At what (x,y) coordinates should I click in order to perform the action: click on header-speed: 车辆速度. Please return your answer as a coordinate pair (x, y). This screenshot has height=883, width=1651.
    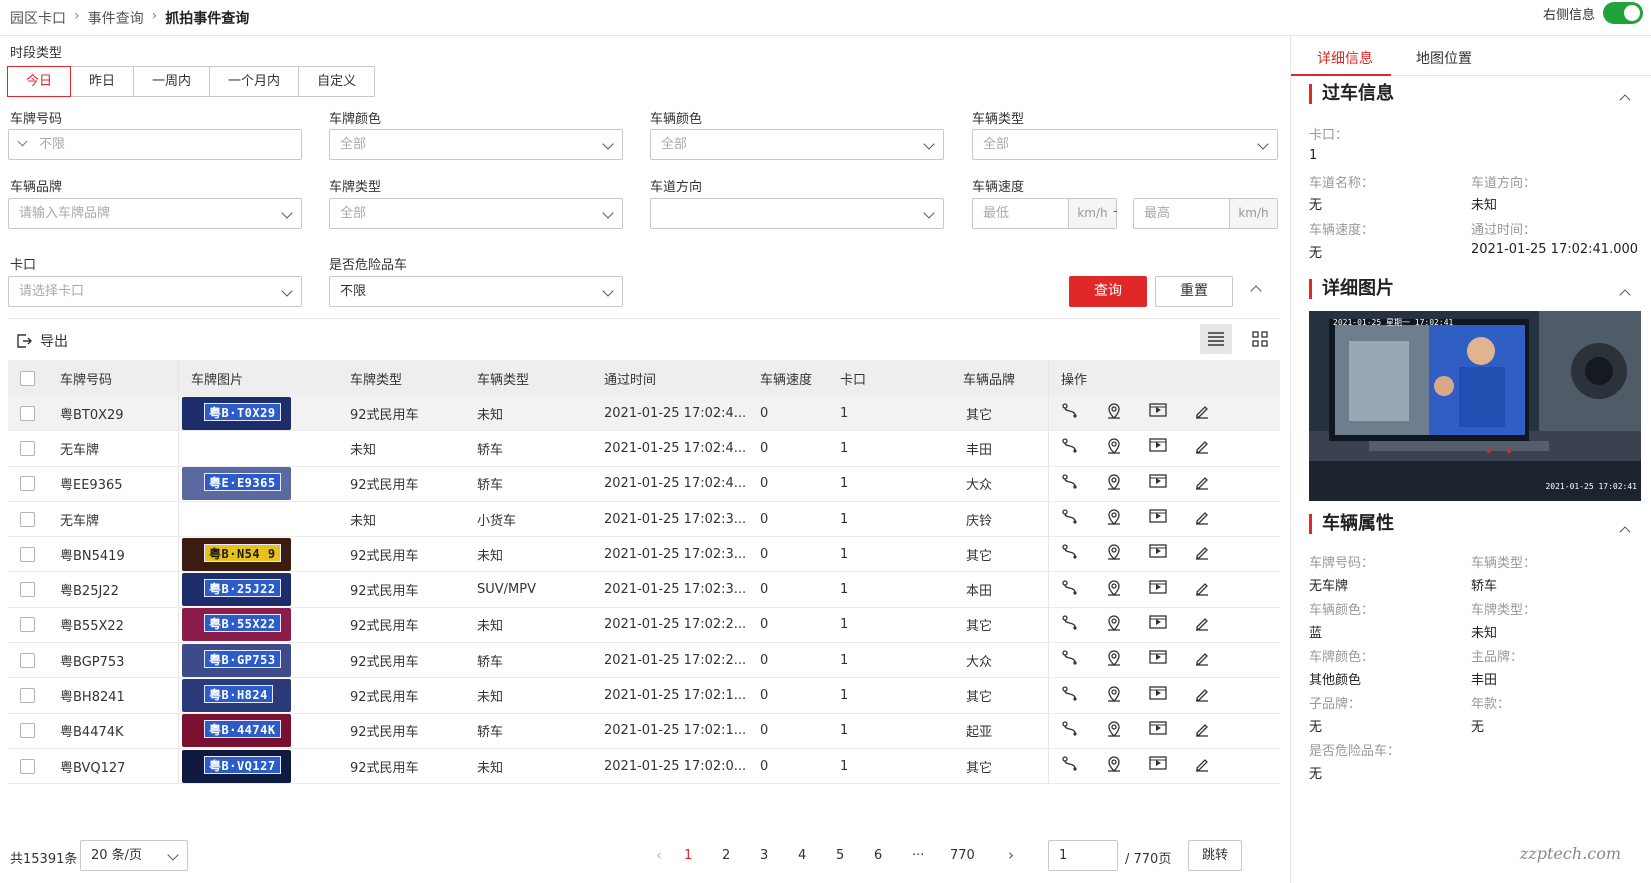
    Looking at the image, I should click on (786, 378).